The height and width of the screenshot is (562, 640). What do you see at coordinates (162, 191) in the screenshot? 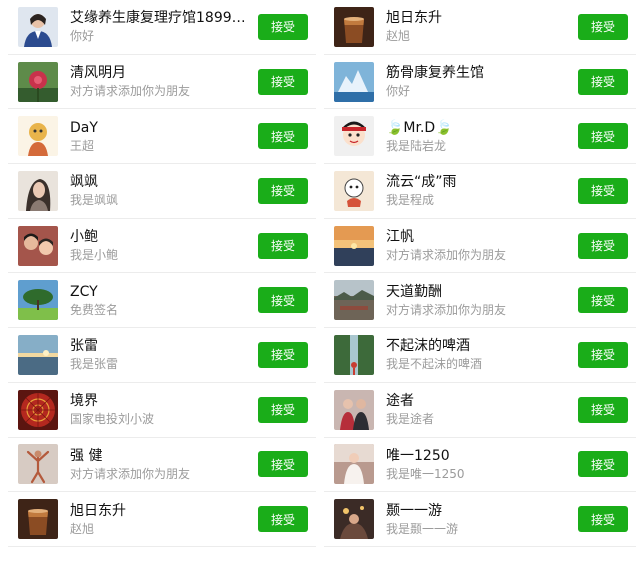
I see `friend-request-row: 飒飒我是飒飒 接受` at bounding box center [162, 191].